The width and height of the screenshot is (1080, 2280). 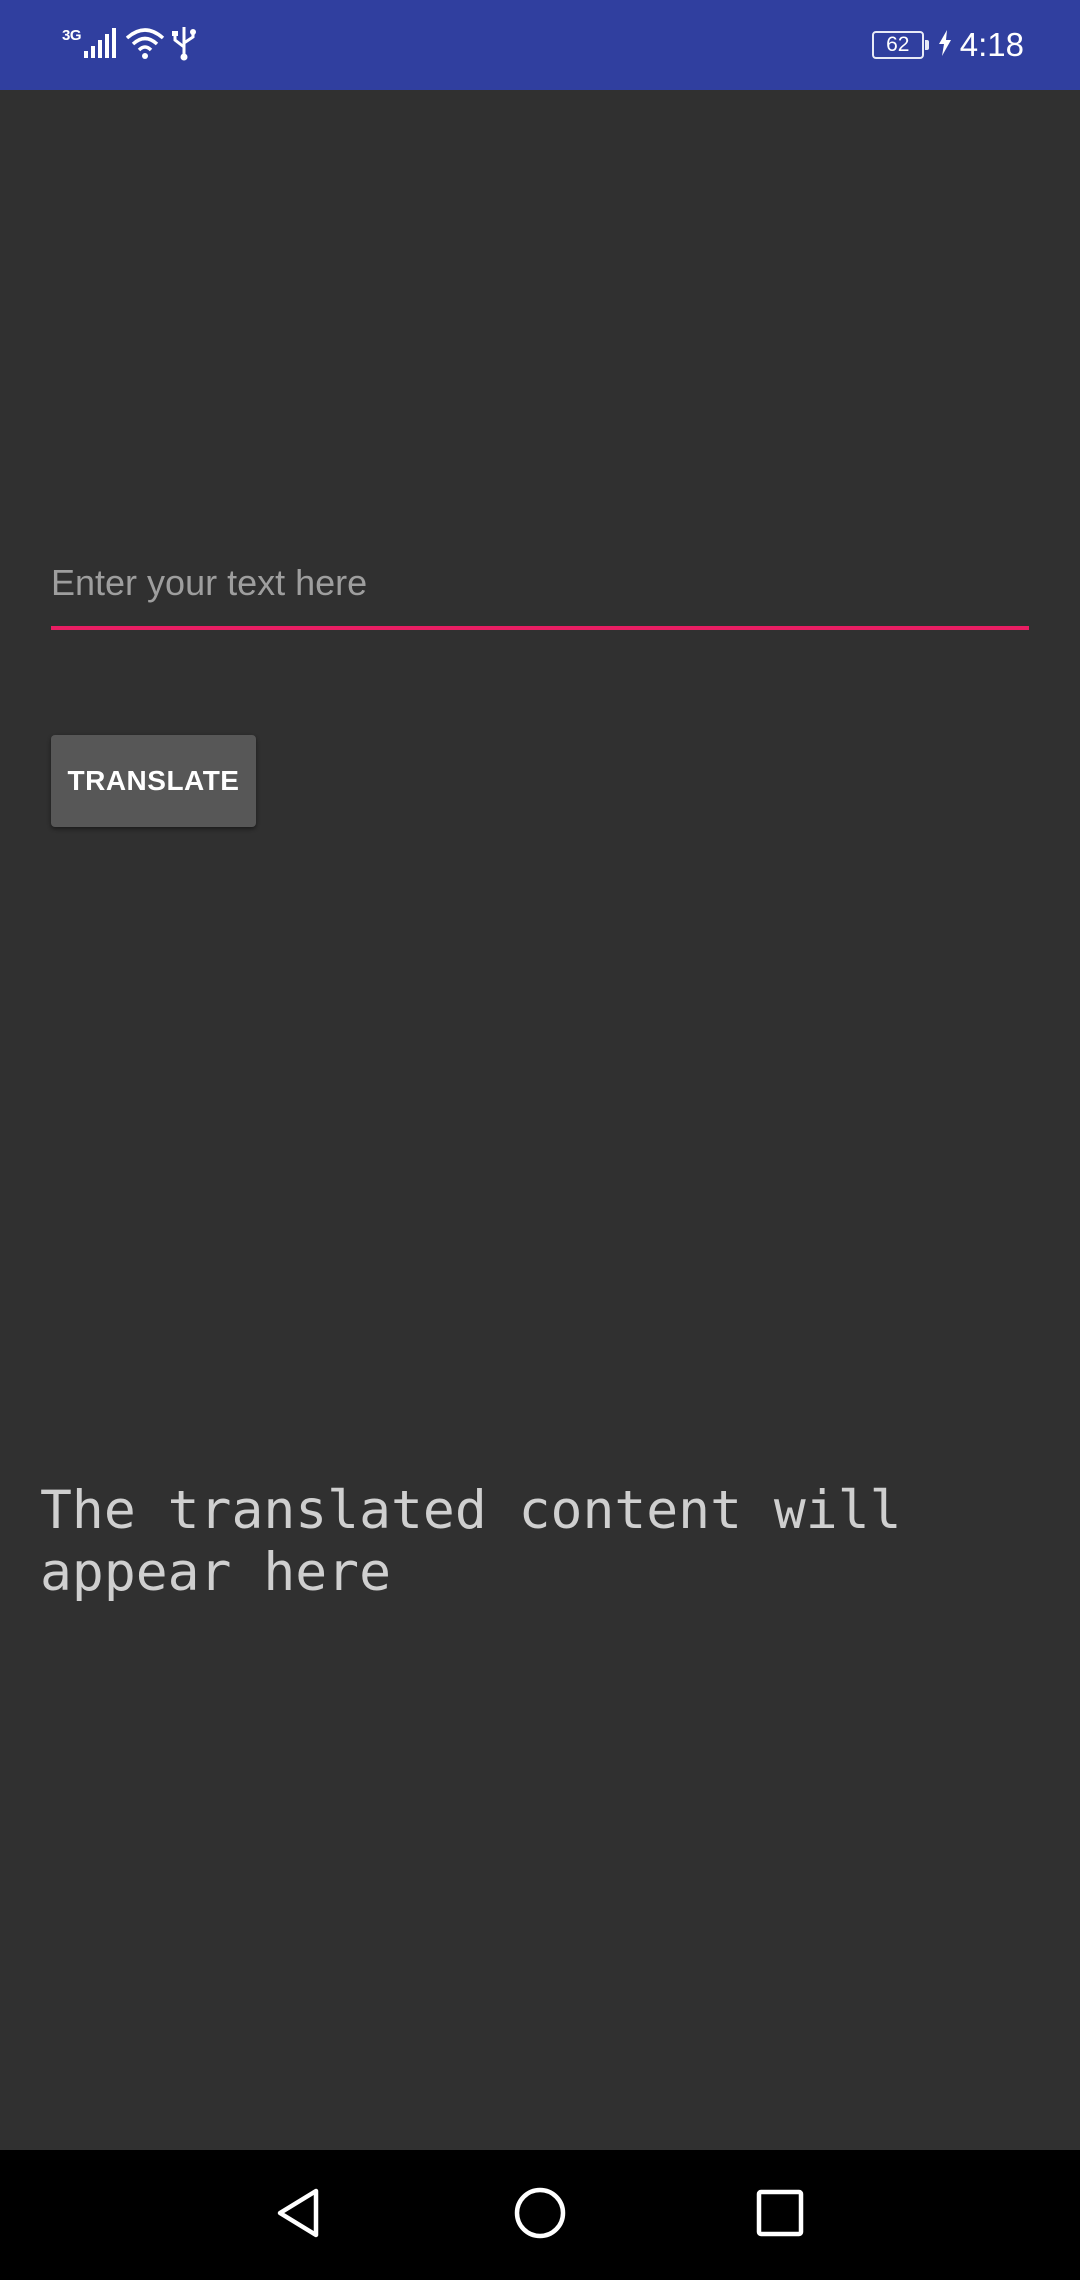 I want to click on signal-icon, so click(x=101, y=45).